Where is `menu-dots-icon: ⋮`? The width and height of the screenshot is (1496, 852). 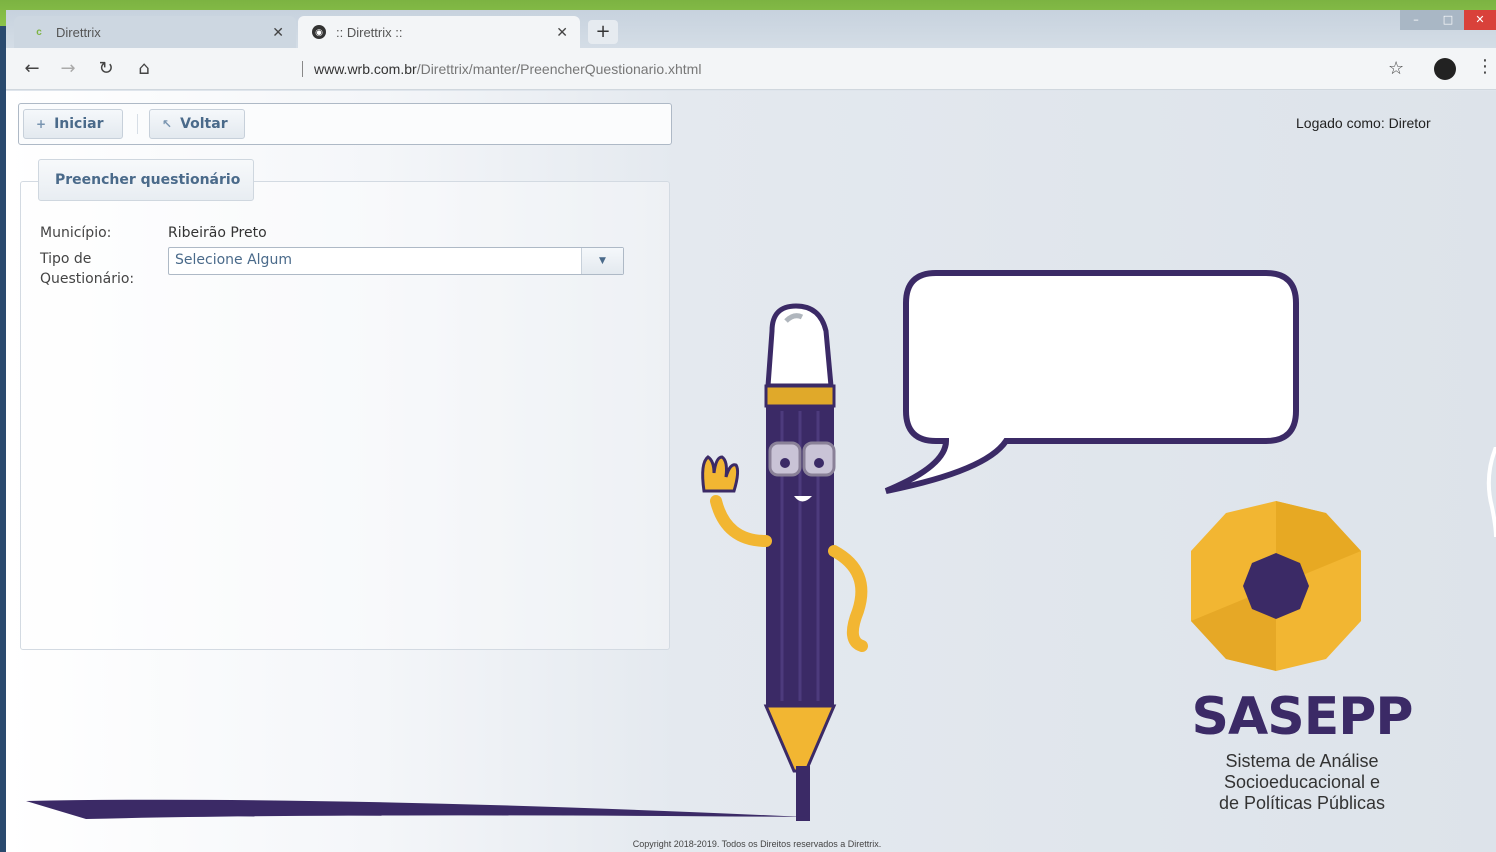
menu-dots-icon: ⋮ is located at coordinates (1485, 66).